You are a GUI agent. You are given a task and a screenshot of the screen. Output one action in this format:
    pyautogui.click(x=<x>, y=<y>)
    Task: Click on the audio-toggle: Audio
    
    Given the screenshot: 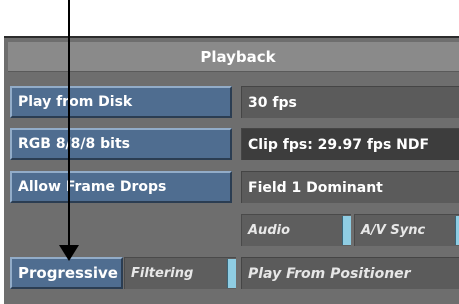 What is the action you would take?
    pyautogui.click(x=296, y=230)
    